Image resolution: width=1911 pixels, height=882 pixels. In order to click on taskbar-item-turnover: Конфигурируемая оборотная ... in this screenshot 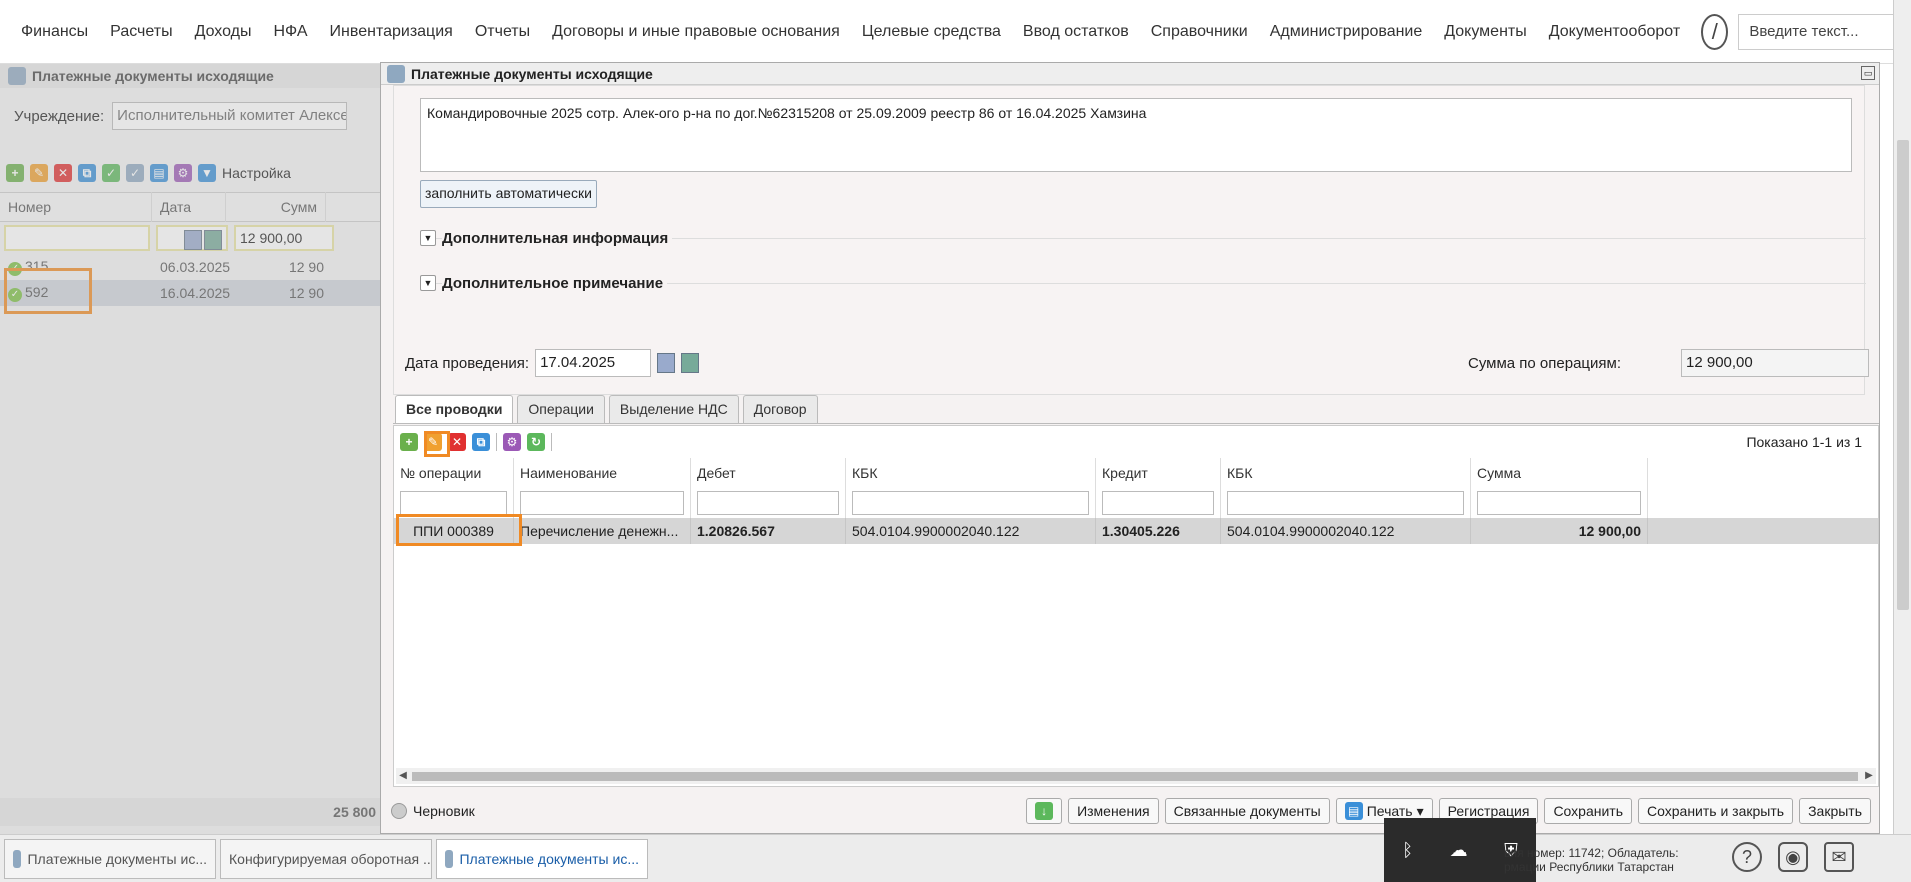, I will do `click(326, 858)`.